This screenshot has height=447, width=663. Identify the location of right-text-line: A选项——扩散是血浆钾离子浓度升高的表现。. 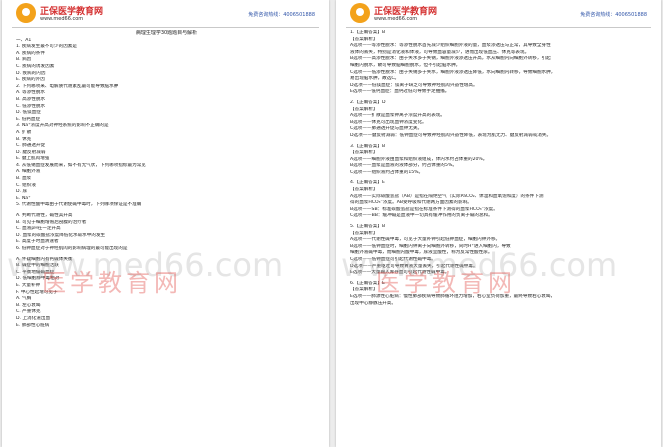
(398, 116).